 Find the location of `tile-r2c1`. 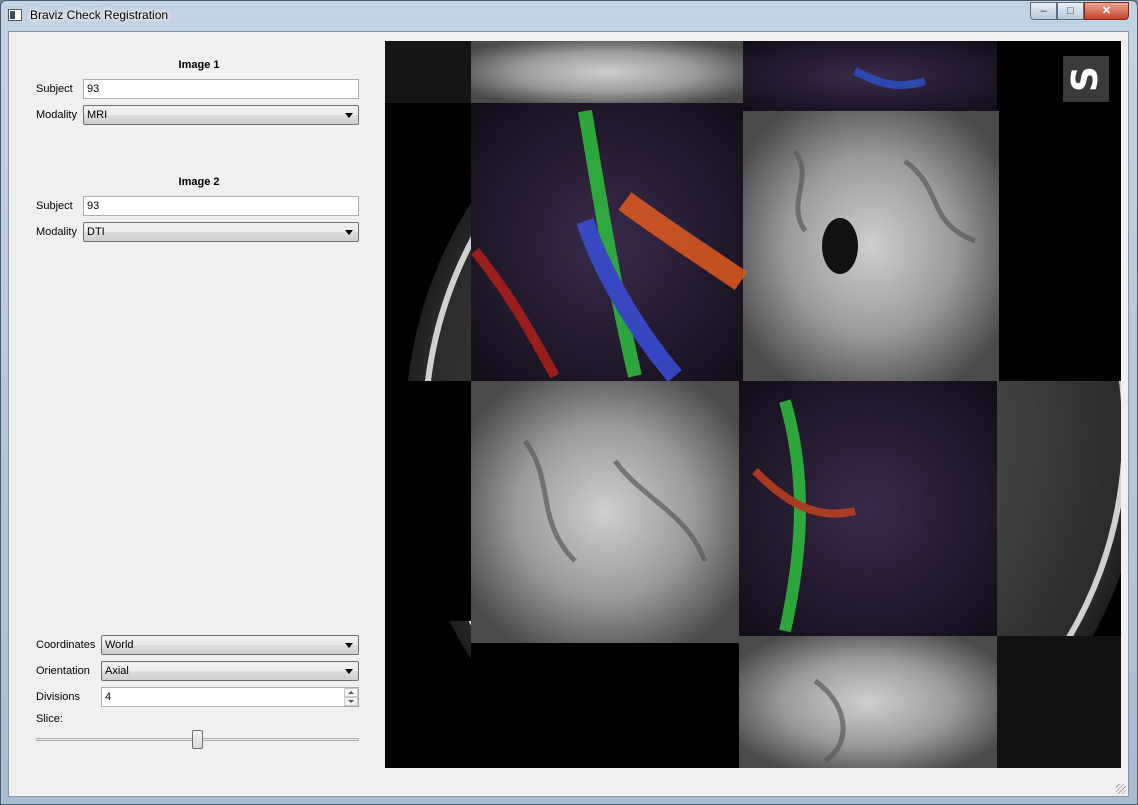

tile-r2c1 is located at coordinates (605, 512).